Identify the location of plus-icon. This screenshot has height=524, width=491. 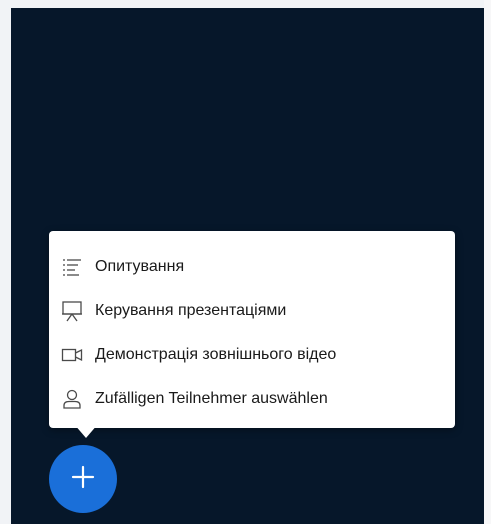
(83, 479).